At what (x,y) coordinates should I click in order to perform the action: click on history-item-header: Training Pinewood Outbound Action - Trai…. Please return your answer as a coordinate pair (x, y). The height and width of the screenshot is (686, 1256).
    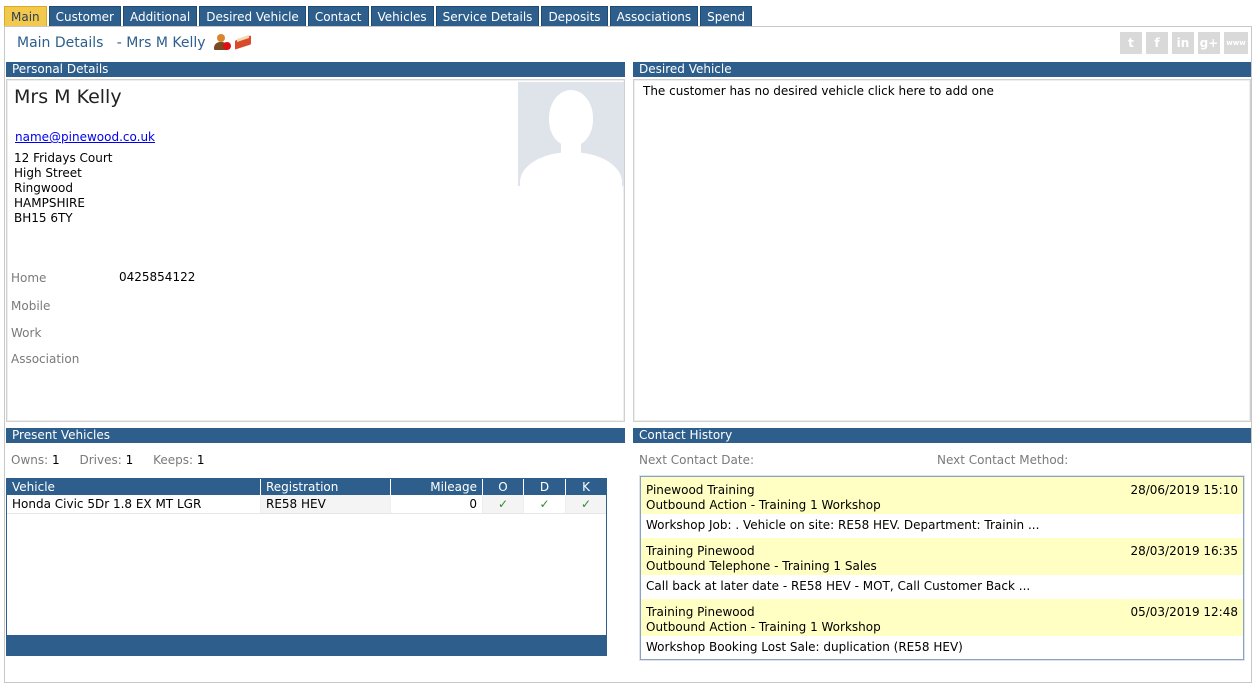
    Looking at the image, I should click on (942, 617).